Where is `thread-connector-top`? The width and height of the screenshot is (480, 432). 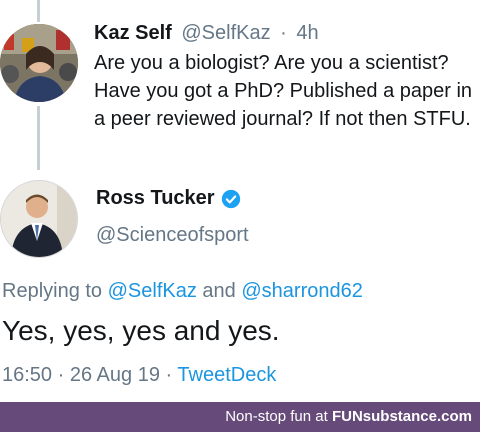 thread-connector-top is located at coordinates (38, 11).